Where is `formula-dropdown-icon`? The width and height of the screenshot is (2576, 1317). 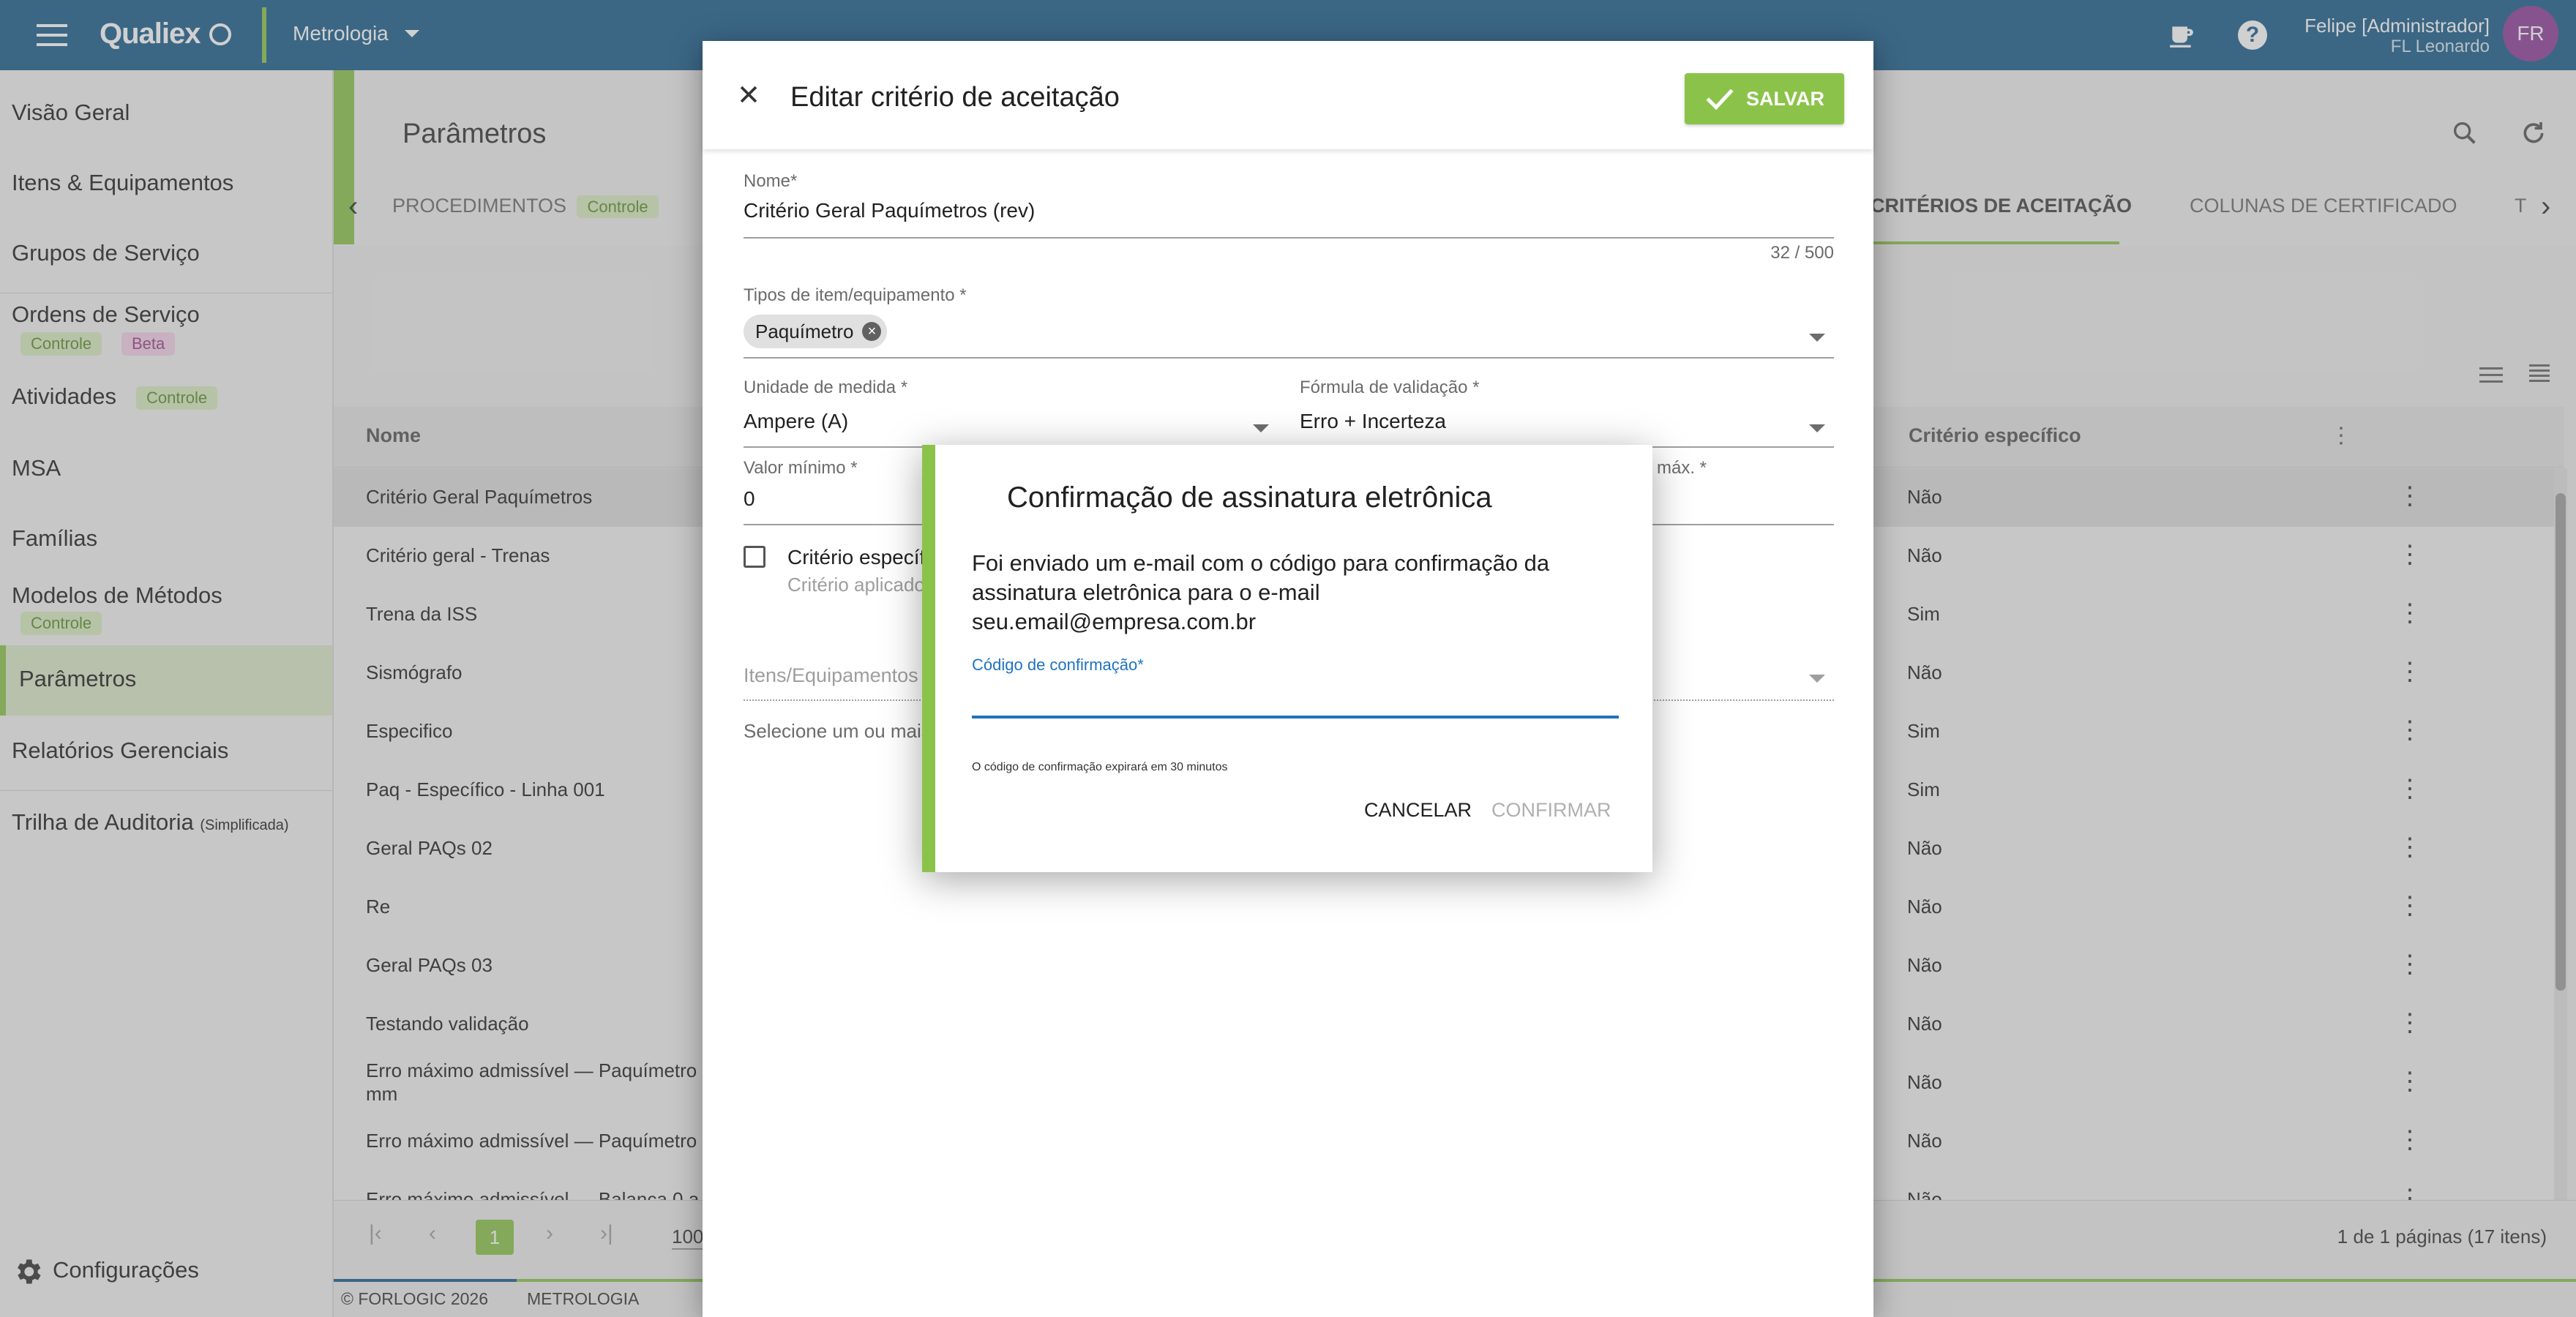
formula-dropdown-icon is located at coordinates (1817, 428).